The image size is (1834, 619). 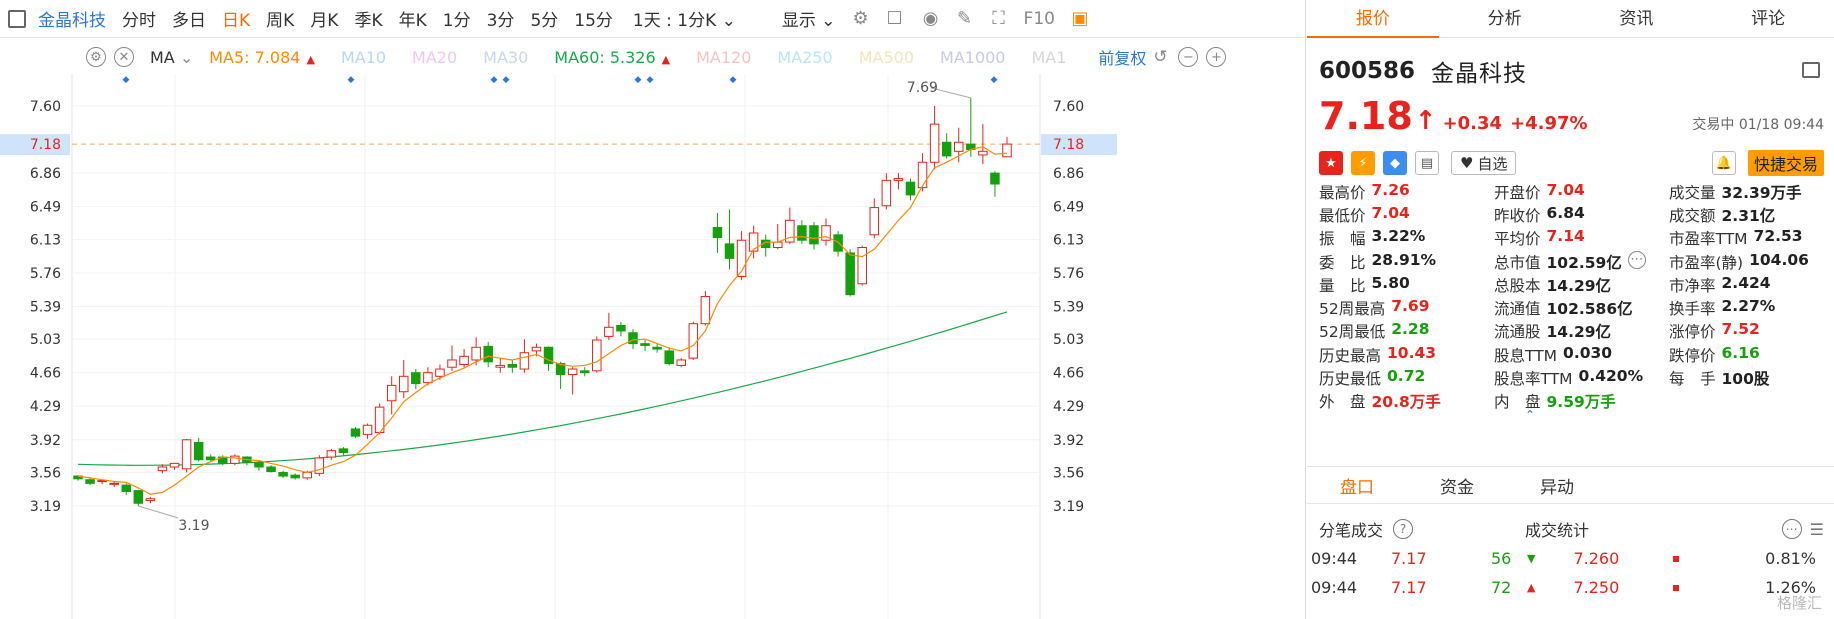 What do you see at coordinates (1517, 309) in the screenshot?
I see `stat-label: 流通值` at bounding box center [1517, 309].